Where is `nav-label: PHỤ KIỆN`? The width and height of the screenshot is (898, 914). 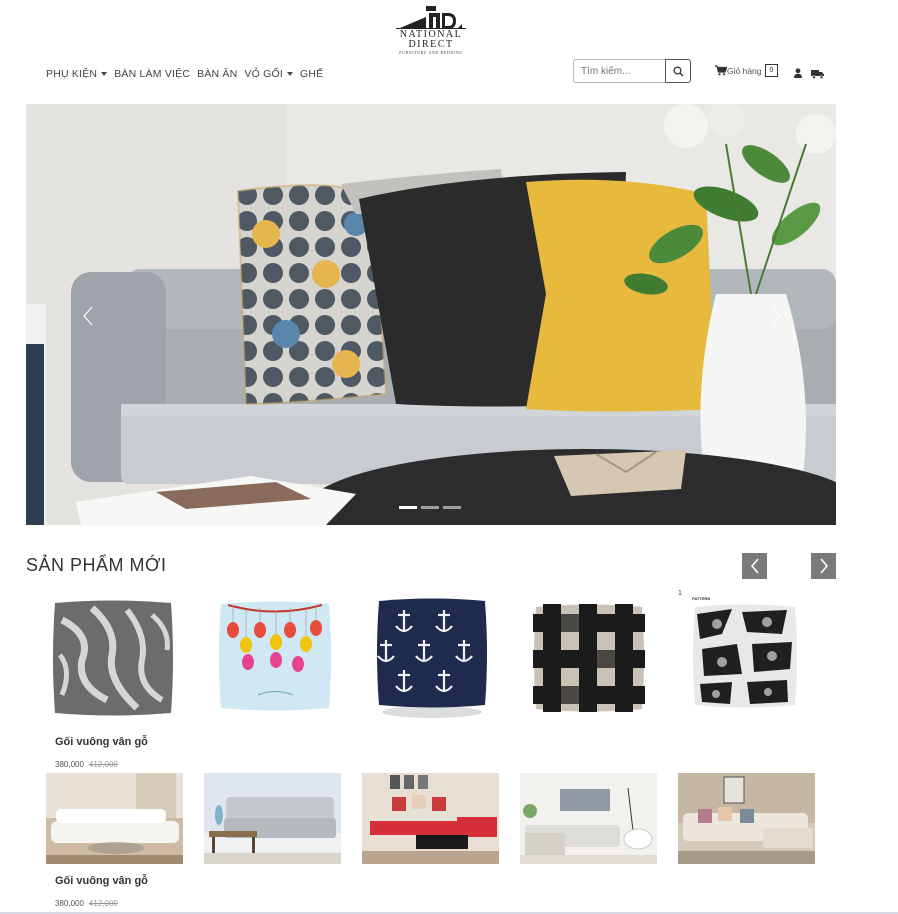
nav-label: PHỤ KIỆN is located at coordinates (72, 74).